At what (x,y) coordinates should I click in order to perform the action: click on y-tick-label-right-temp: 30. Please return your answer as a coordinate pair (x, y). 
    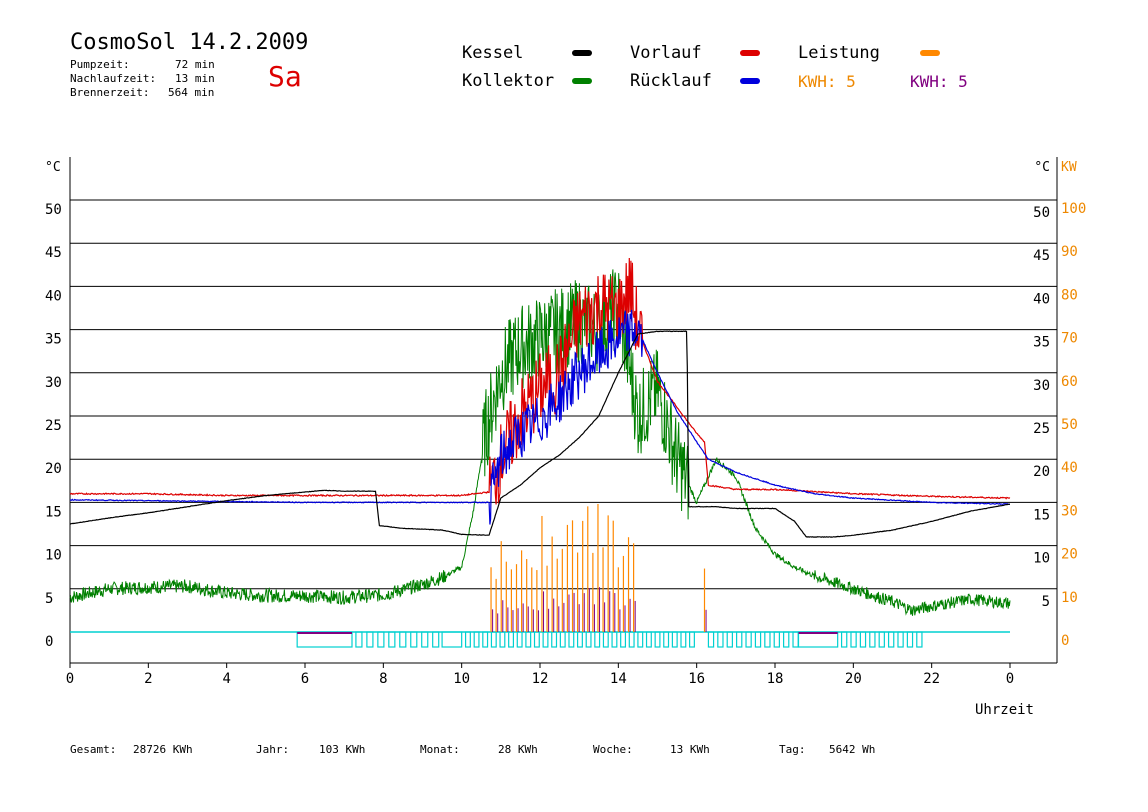
    Looking at the image, I should click on (1041, 386).